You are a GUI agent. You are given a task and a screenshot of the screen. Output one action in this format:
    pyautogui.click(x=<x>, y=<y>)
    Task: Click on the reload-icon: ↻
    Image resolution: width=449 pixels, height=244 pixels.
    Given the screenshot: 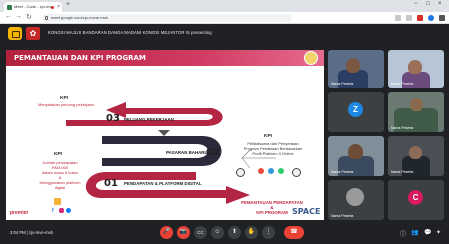 What is the action you would take?
    pyautogui.click(x=29, y=17)
    